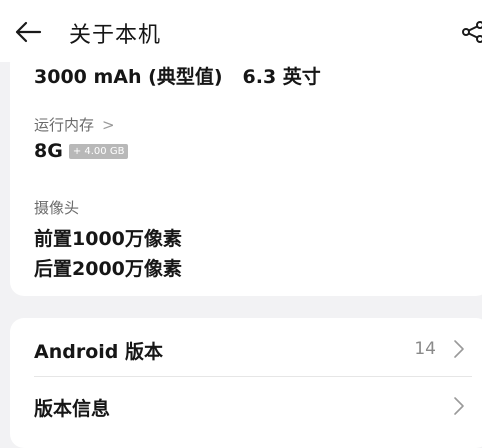 This screenshot has height=448, width=482. Describe the element at coordinates (108, 239) in the screenshot. I see `front-camera-spec: 前置1000万像素` at that location.